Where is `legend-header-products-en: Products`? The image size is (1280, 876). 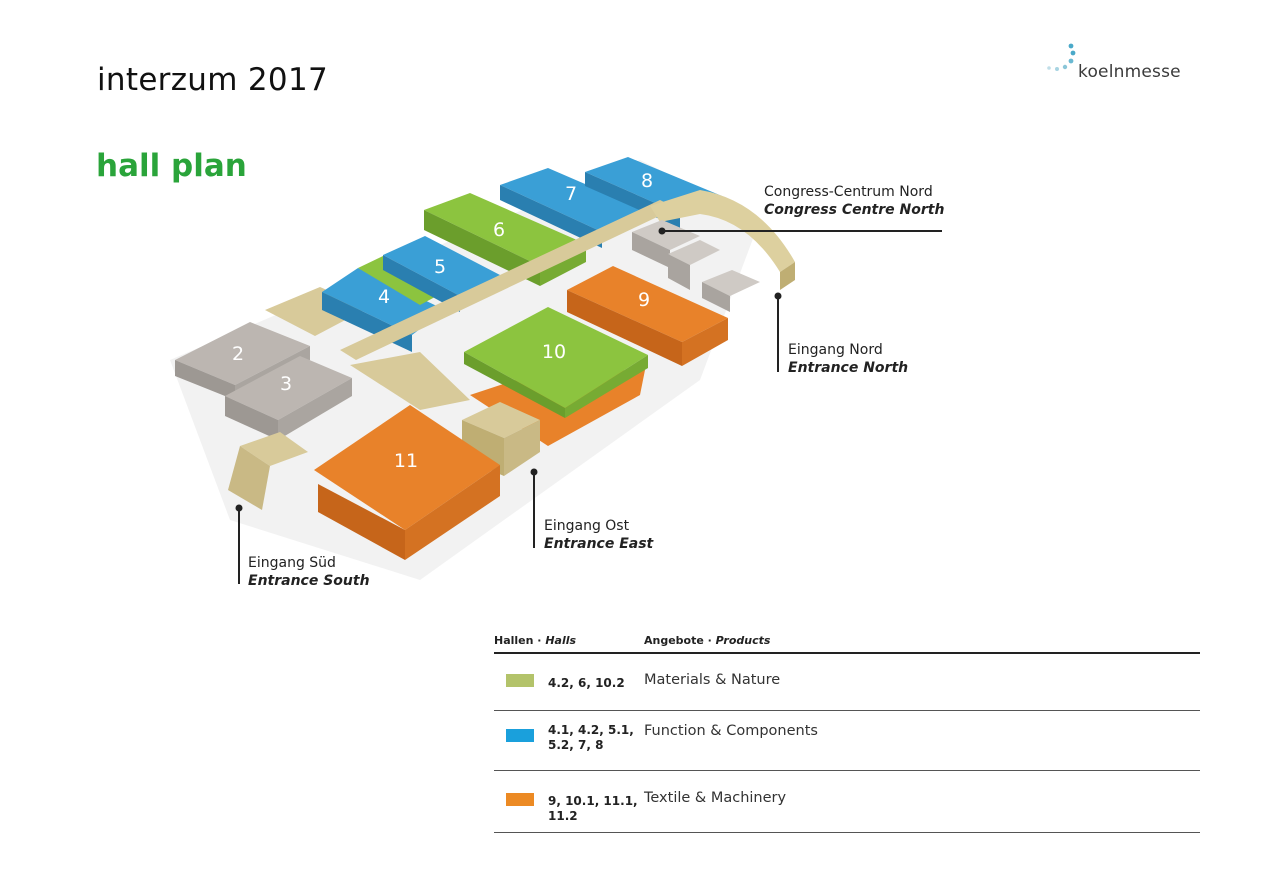 legend-header-products-en: Products is located at coordinates (743, 640).